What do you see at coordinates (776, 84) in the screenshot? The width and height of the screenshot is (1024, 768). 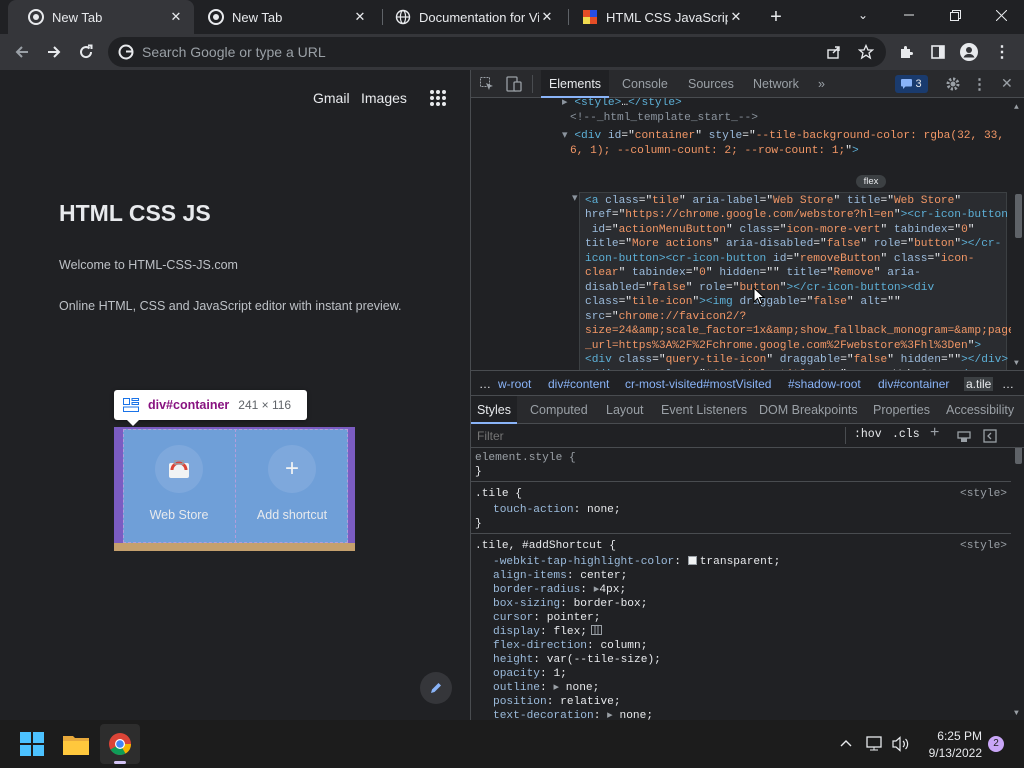 I see `tab-network: Network` at bounding box center [776, 84].